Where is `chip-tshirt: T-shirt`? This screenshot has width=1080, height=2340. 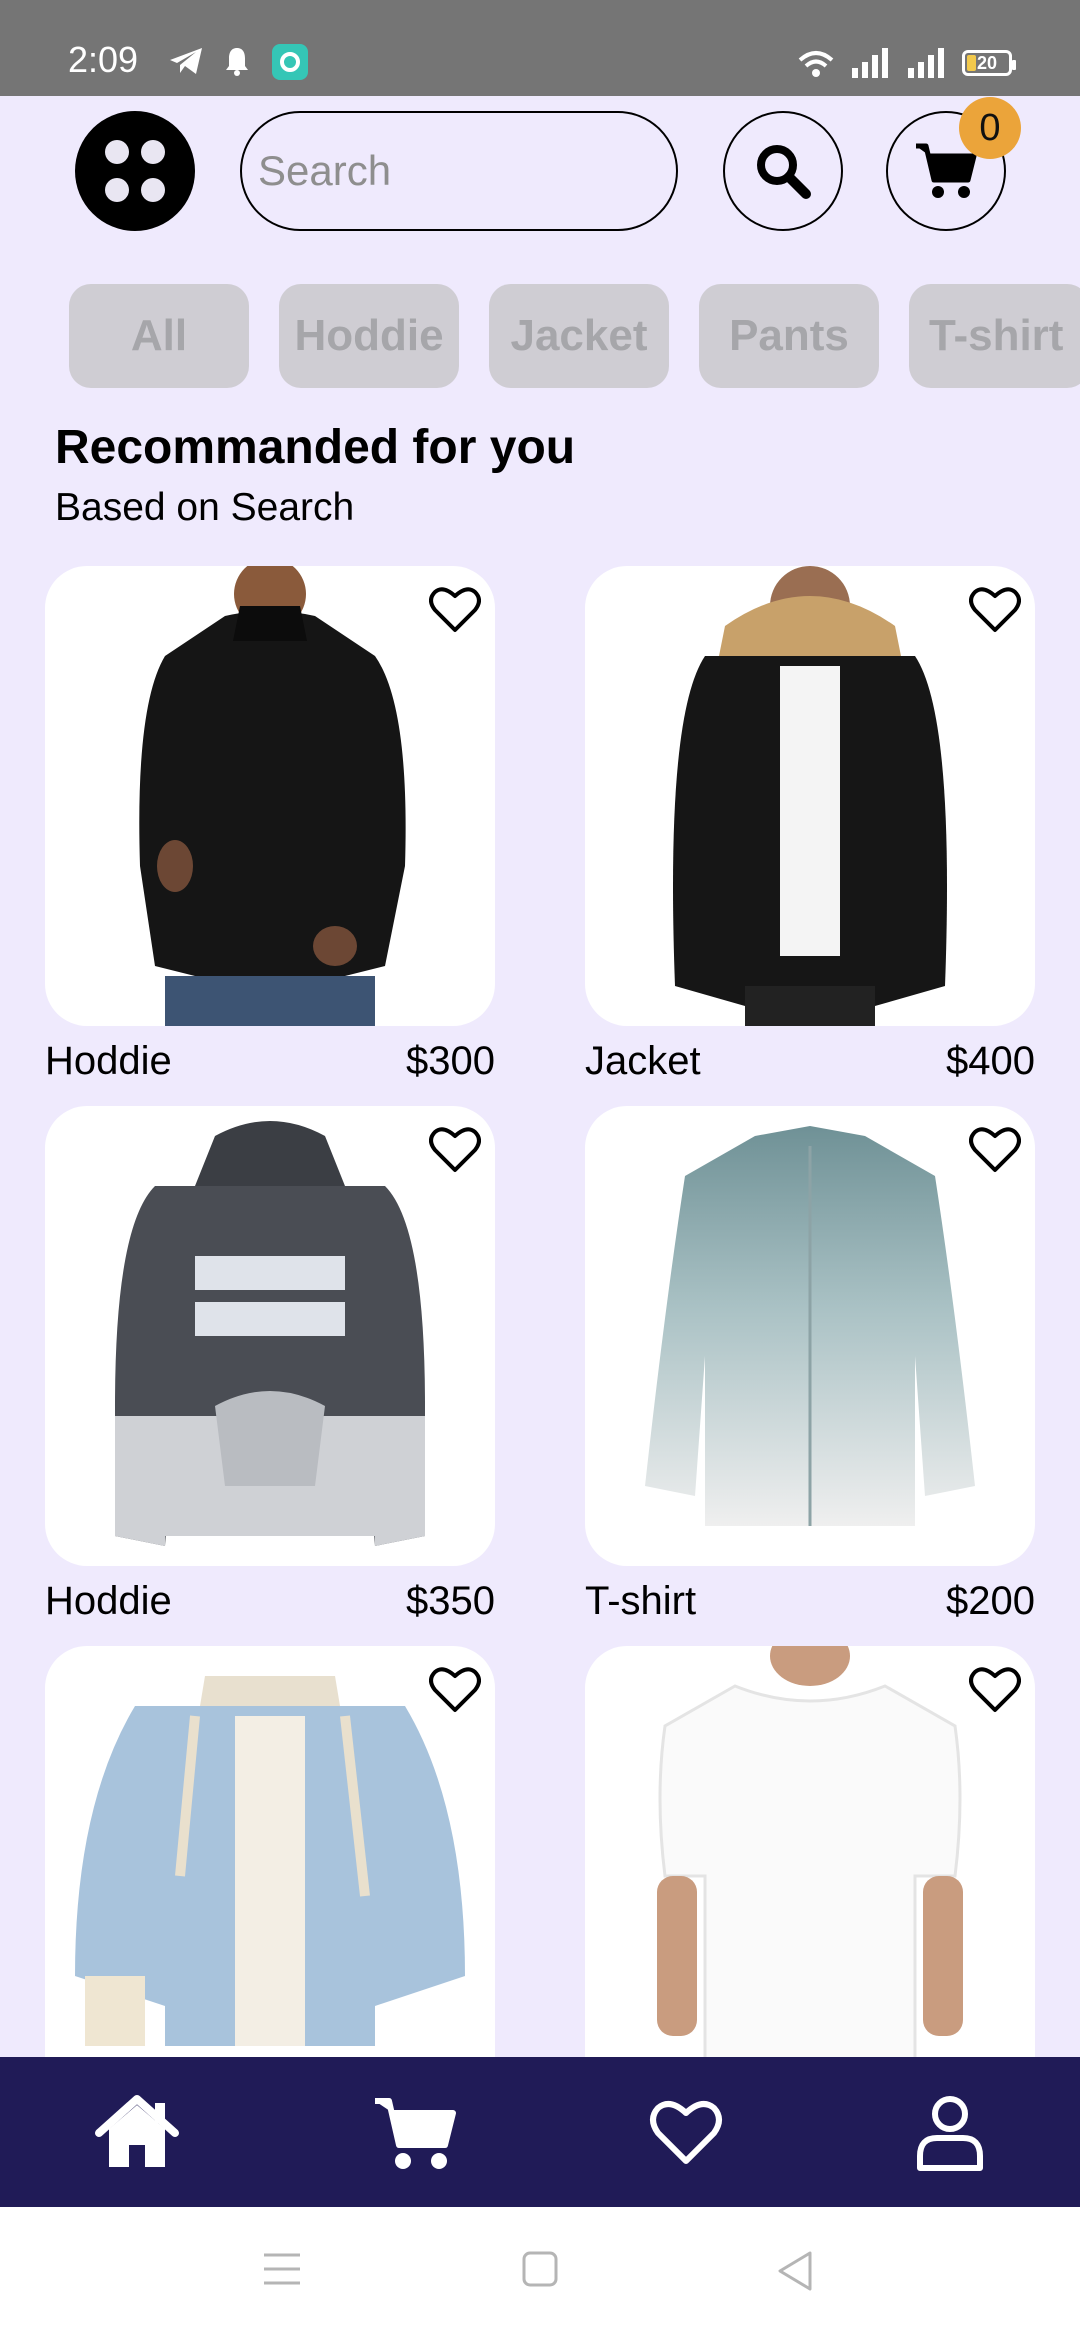 chip-tshirt: T-shirt is located at coordinates (994, 336).